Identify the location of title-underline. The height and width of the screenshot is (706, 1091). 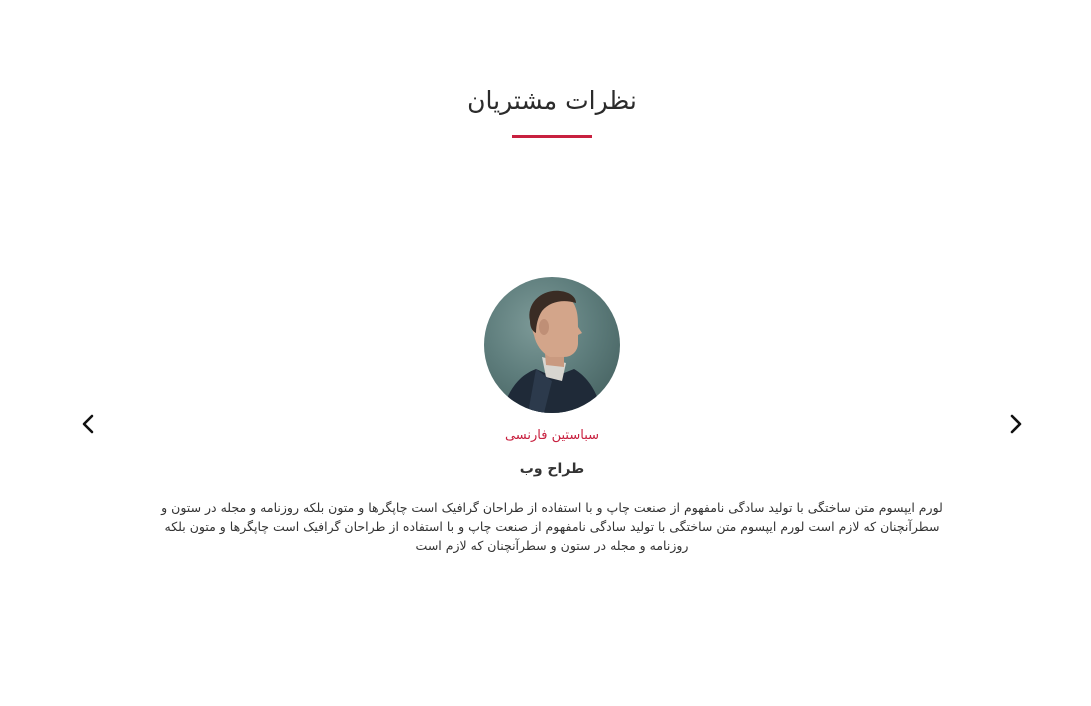
(552, 136).